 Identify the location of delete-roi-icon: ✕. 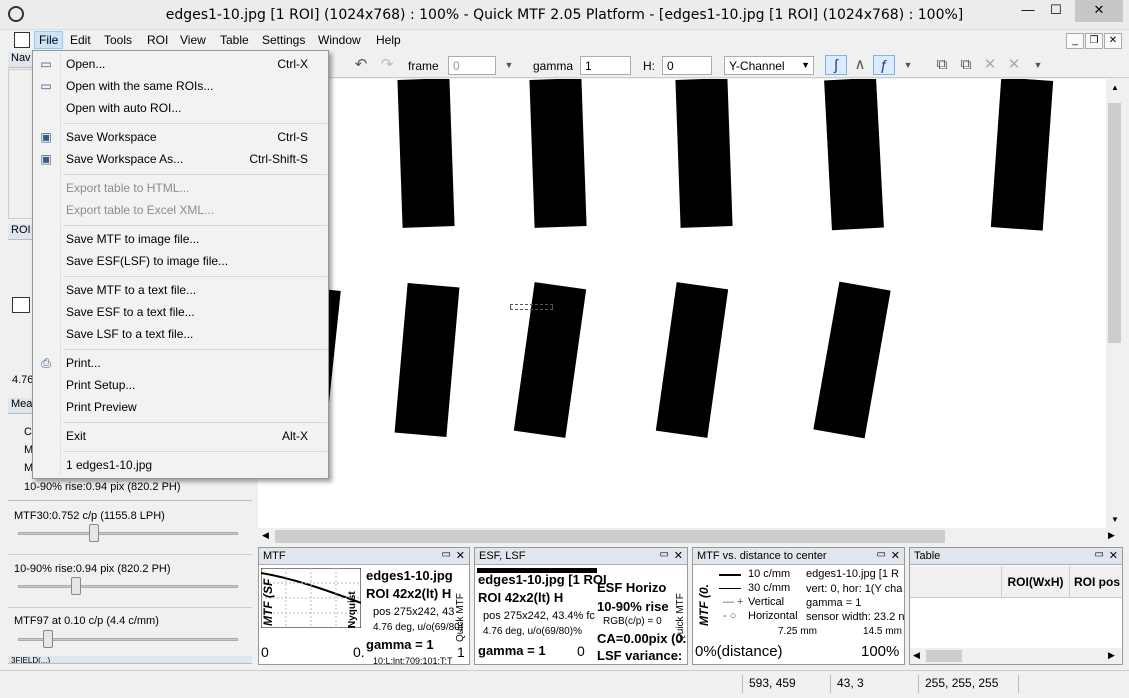
(990, 65).